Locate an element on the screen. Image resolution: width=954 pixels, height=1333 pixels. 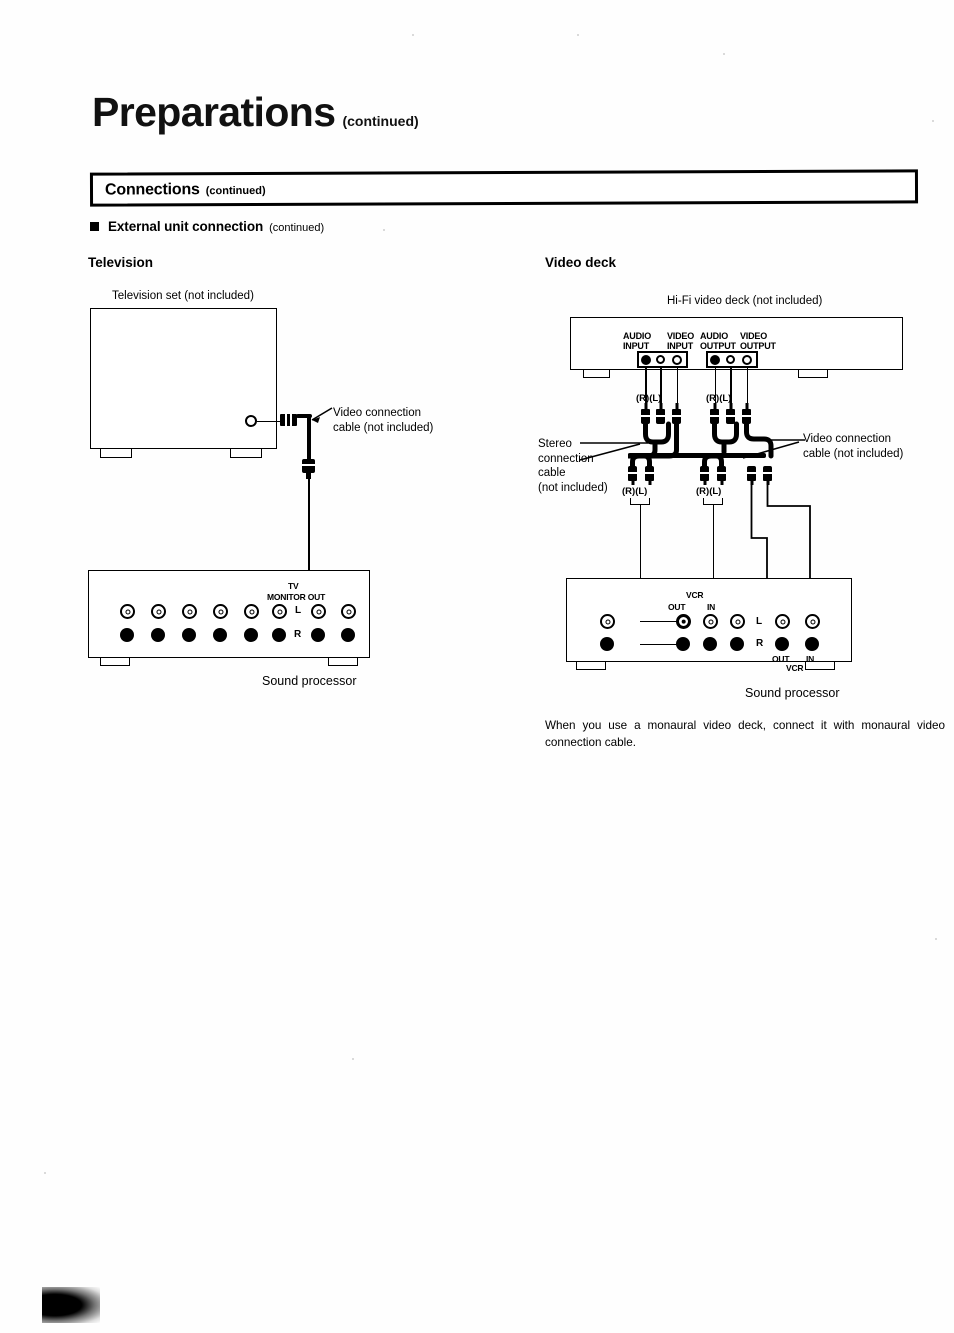
video-callout-leader is located at coordinates (773, 449).